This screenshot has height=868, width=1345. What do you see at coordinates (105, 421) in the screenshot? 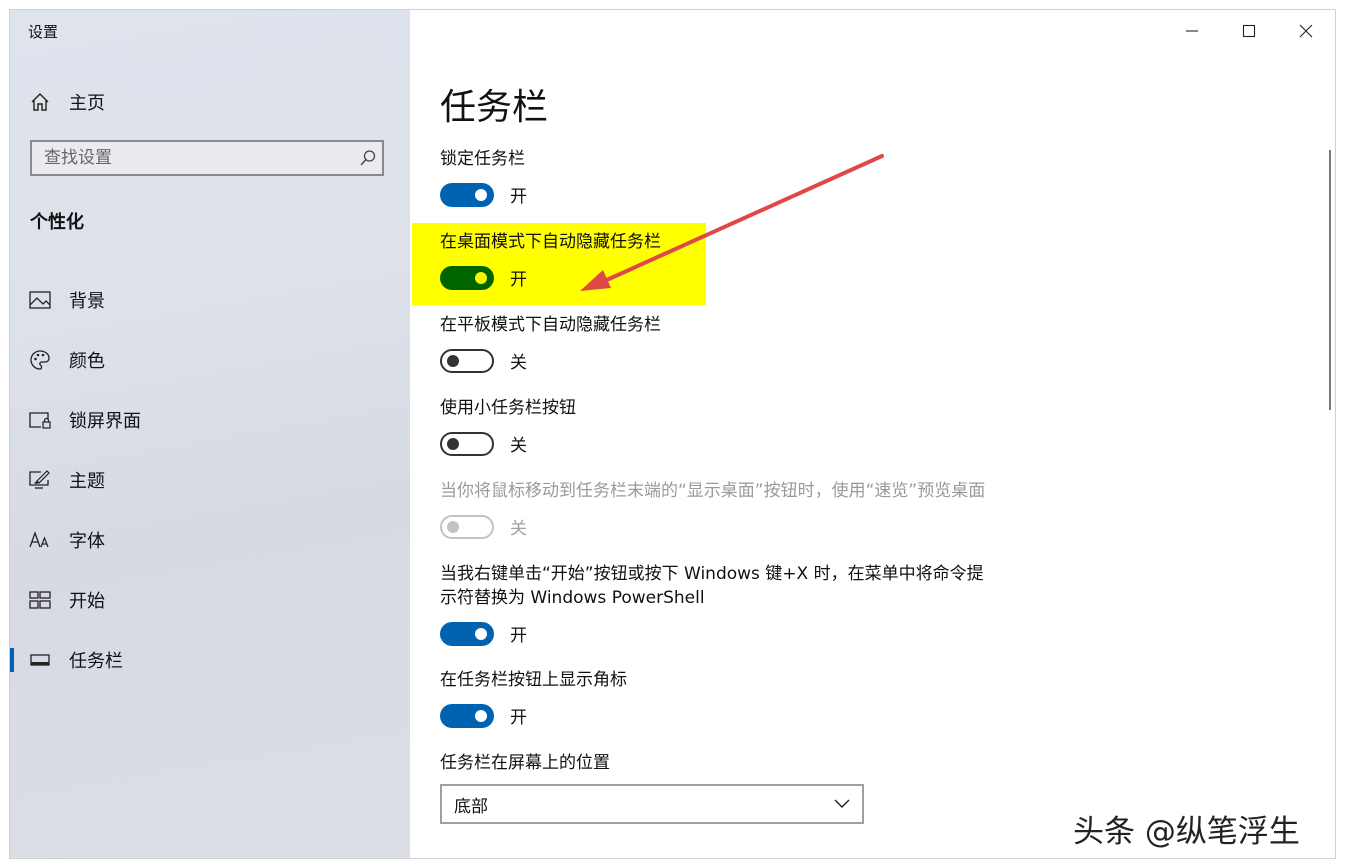
I see `sidebar-item-label: 锁屏界面` at bounding box center [105, 421].